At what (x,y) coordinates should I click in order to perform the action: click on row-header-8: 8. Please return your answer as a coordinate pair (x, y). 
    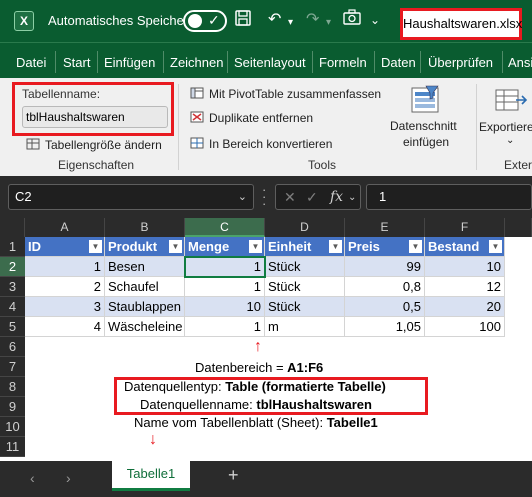
    Looking at the image, I should click on (12, 387).